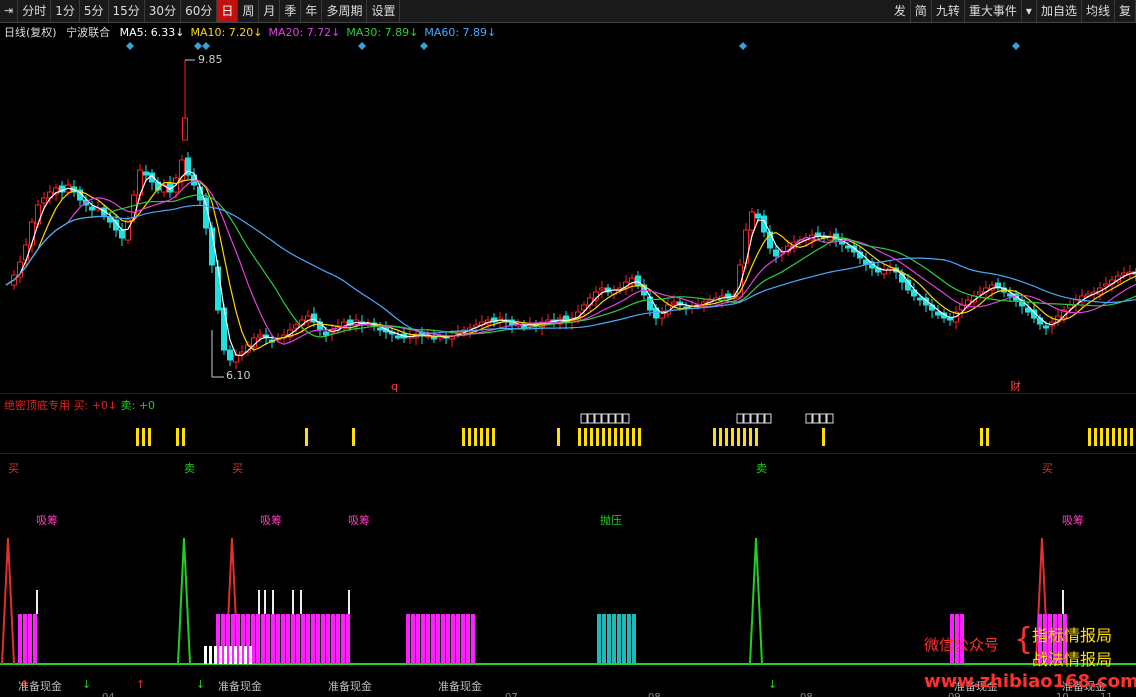 Image resolution: width=1136 pixels, height=697 pixels. I want to click on tool-button-1: 简, so click(921, 11).